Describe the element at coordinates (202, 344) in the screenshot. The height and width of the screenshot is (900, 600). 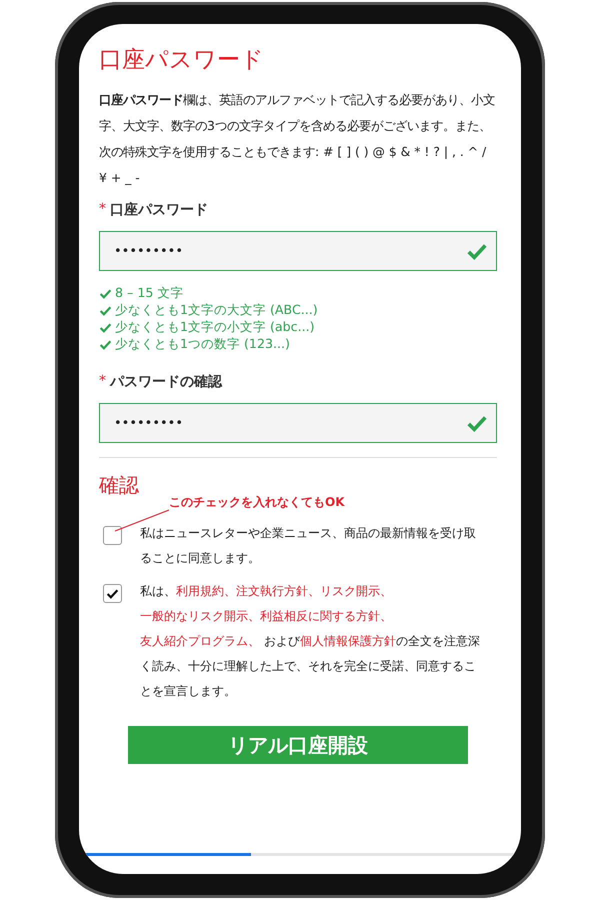
I see `requirement-text: 少なくとも1つの数字 (123...)` at that location.